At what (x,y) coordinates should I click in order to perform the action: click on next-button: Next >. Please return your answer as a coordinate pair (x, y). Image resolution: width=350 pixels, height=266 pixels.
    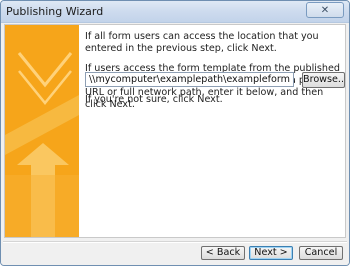
    Looking at the image, I should click on (271, 253).